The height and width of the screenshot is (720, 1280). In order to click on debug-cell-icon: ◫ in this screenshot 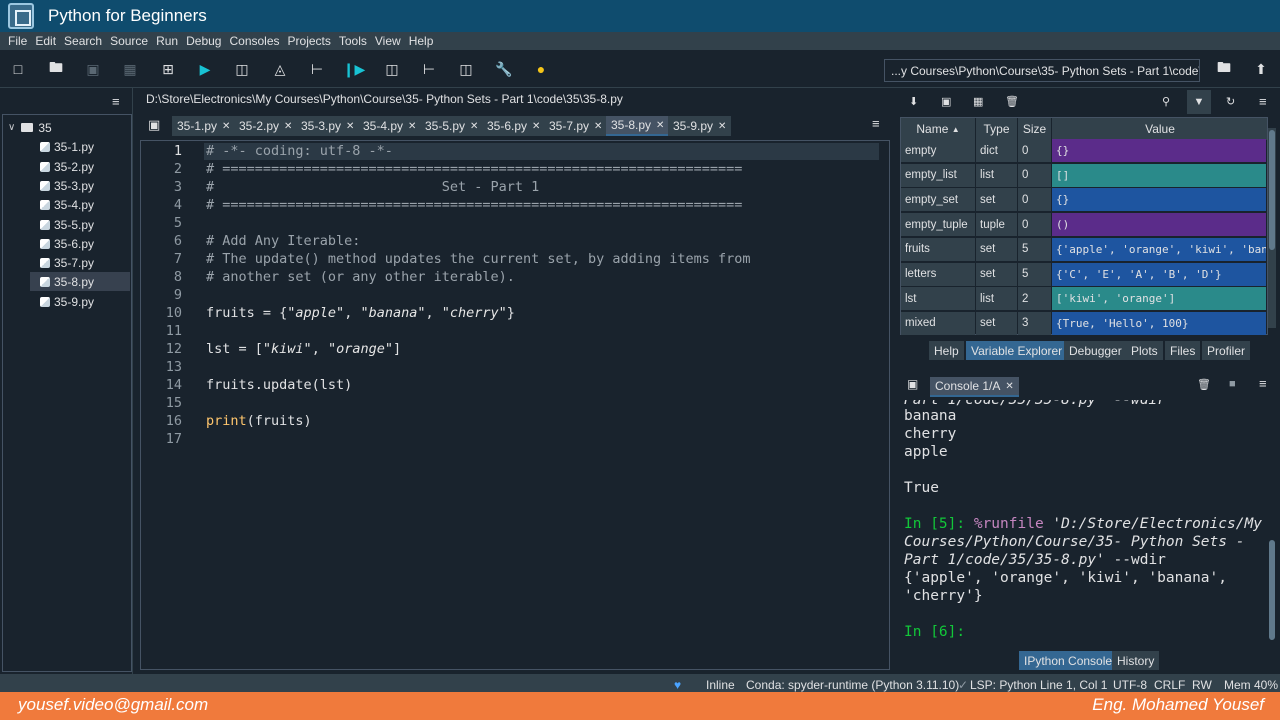, I will do `click(392, 69)`.